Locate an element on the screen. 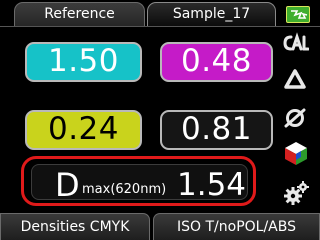 This screenshot has width=320, height=240. measurement-standard-button: ISO T/noPOL/ABS is located at coordinates (236, 226).